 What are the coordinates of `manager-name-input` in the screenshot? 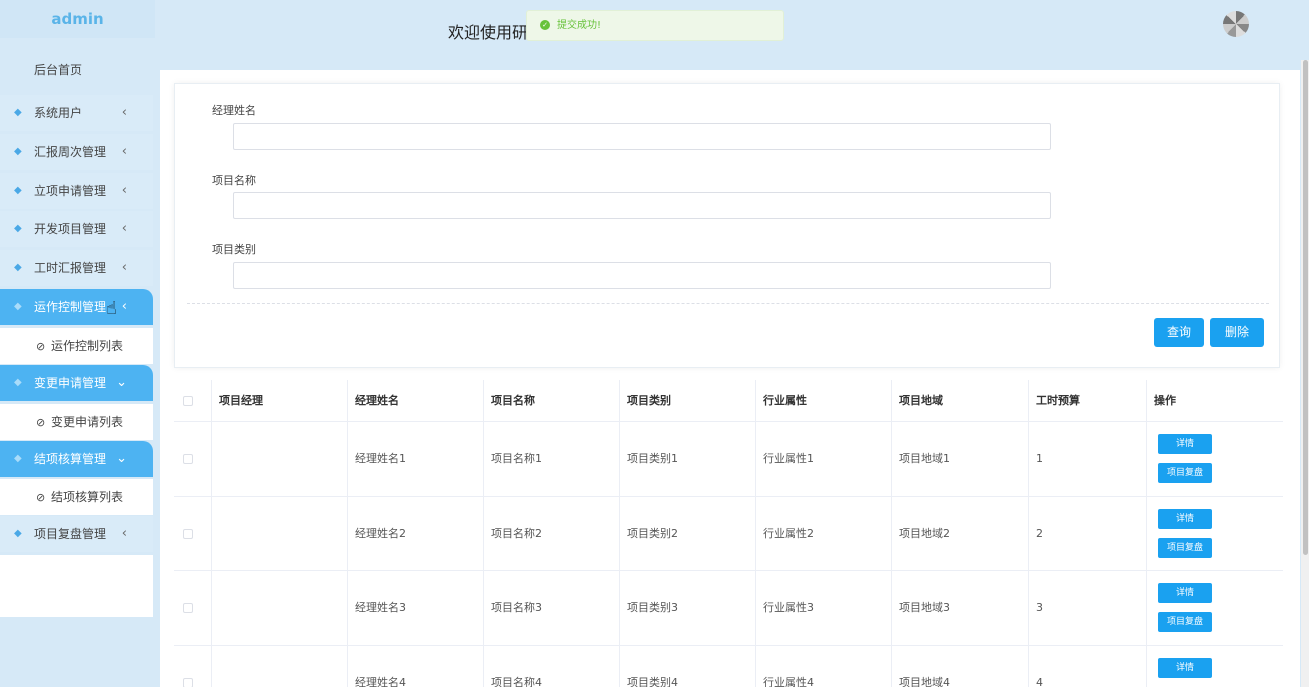 It's located at (642, 136).